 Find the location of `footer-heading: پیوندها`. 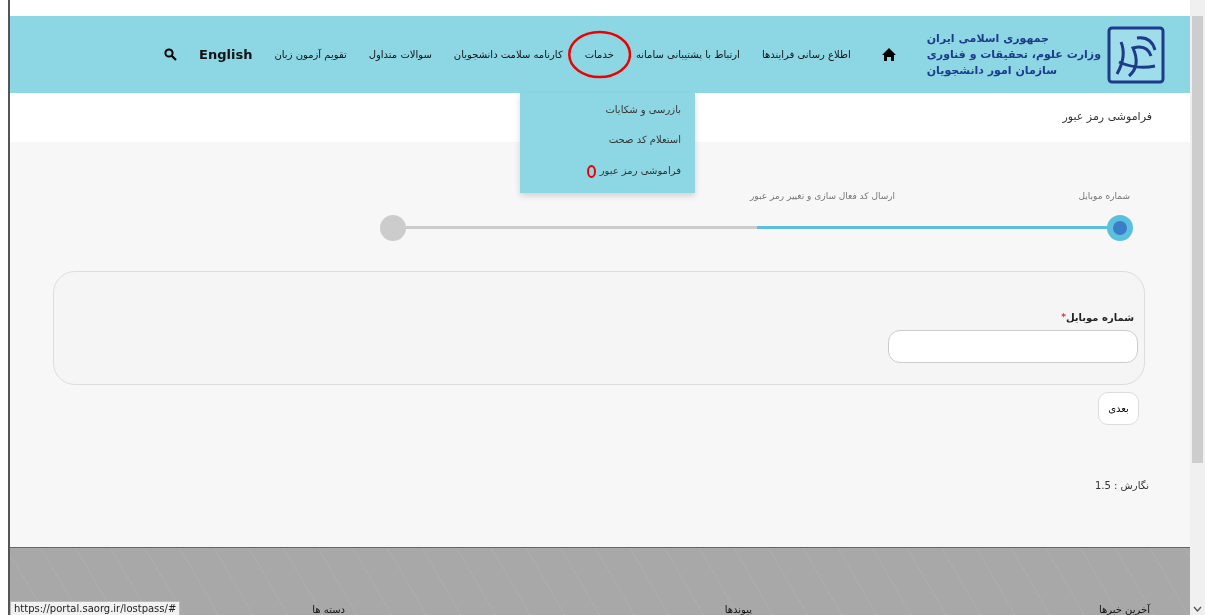

footer-heading: پیوندها is located at coordinates (738, 609).